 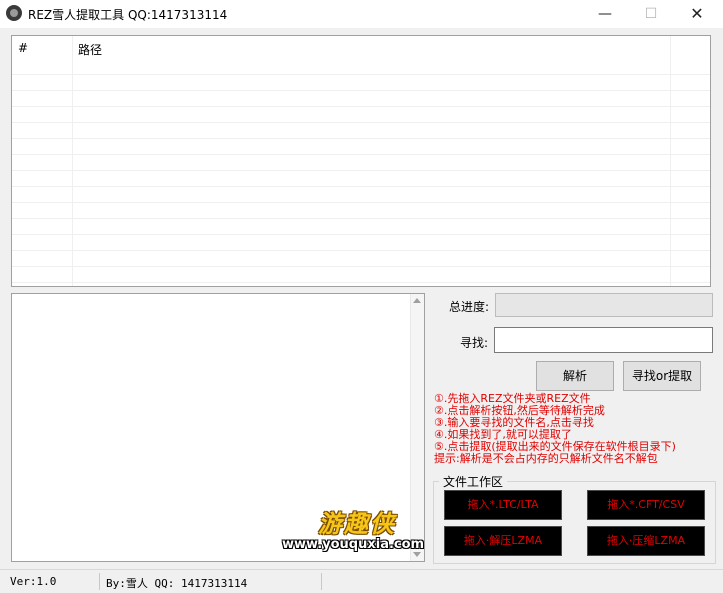 What do you see at coordinates (503, 505) in the screenshot?
I see `drop-ltc-lta-zone: 拖入*.LTC/LTA` at bounding box center [503, 505].